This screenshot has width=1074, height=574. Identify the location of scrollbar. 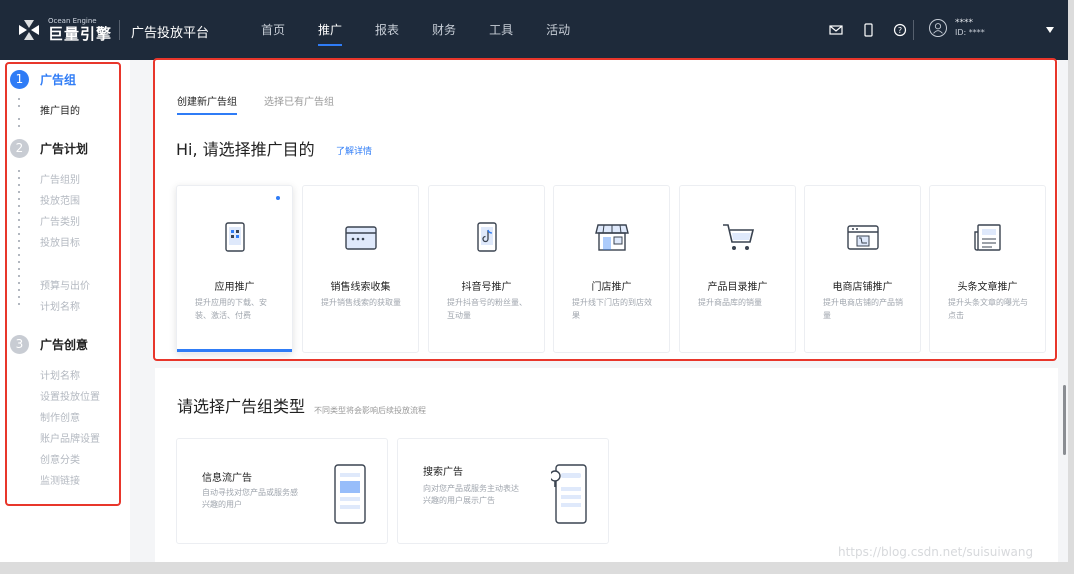
(1064, 420).